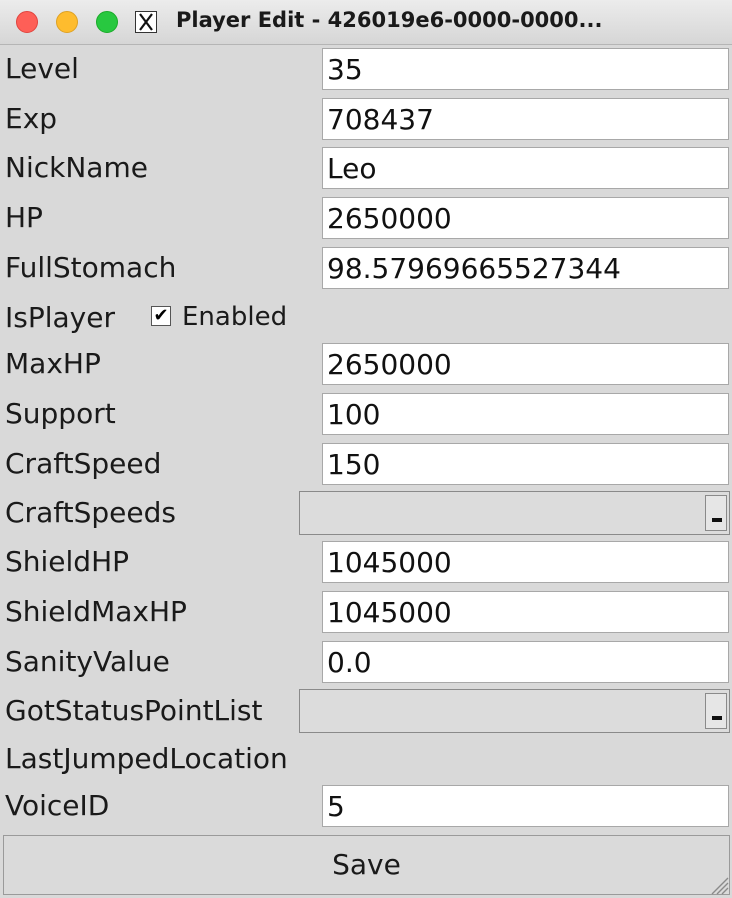 The image size is (732, 898). Describe the element at coordinates (67, 22) in the screenshot. I see `minimize-button` at that location.